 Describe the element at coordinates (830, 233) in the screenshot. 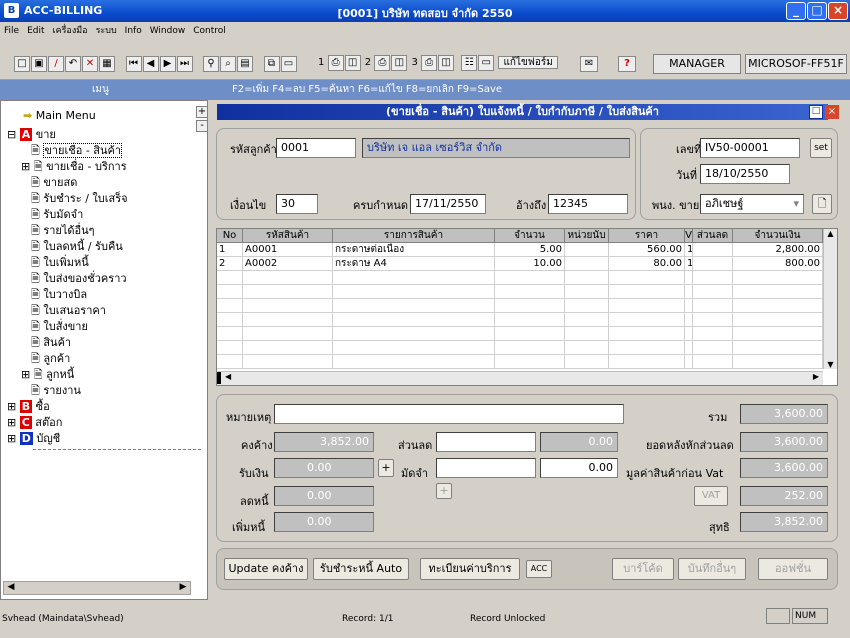

I see `scroll-up-icon: ▲` at that location.